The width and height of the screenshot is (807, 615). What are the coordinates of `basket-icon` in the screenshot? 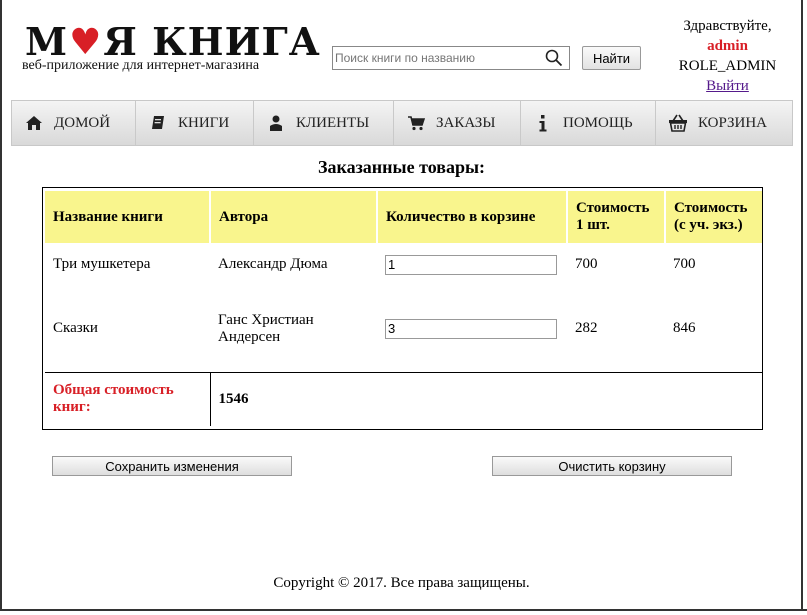 It's located at (678, 123).